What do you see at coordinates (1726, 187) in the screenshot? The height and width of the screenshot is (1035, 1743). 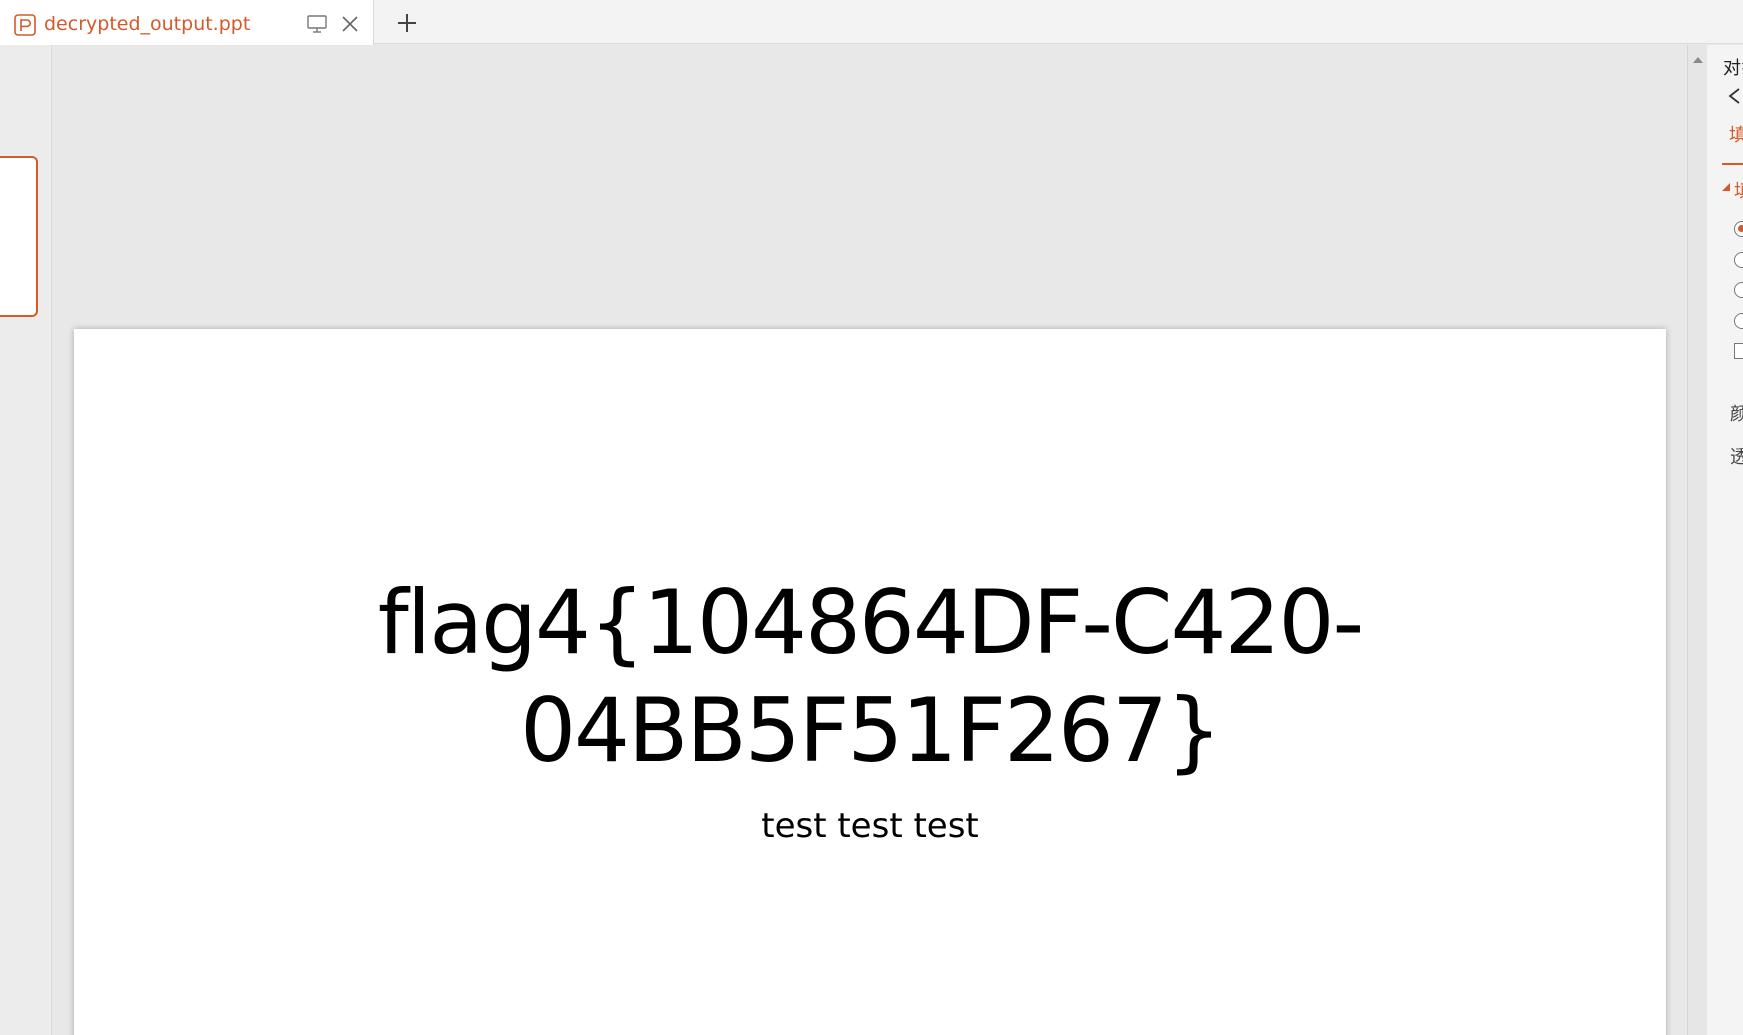 I see `collapse-arrow-icon` at bounding box center [1726, 187].